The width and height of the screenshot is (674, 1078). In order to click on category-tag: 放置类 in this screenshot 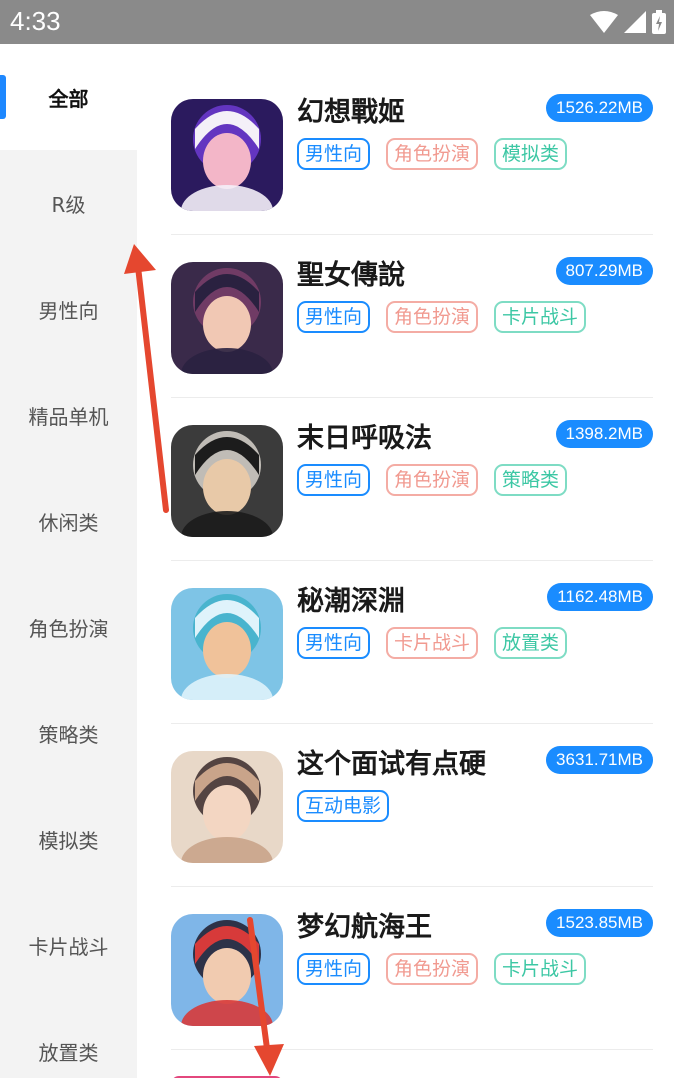, I will do `click(531, 643)`.